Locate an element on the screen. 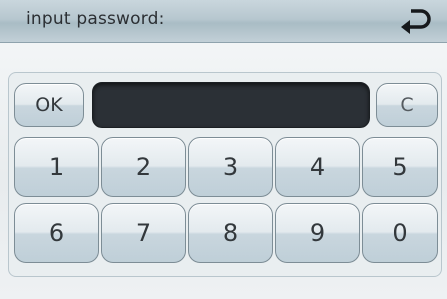 The width and height of the screenshot is (447, 299). digit-key-3: 3 is located at coordinates (230, 167).